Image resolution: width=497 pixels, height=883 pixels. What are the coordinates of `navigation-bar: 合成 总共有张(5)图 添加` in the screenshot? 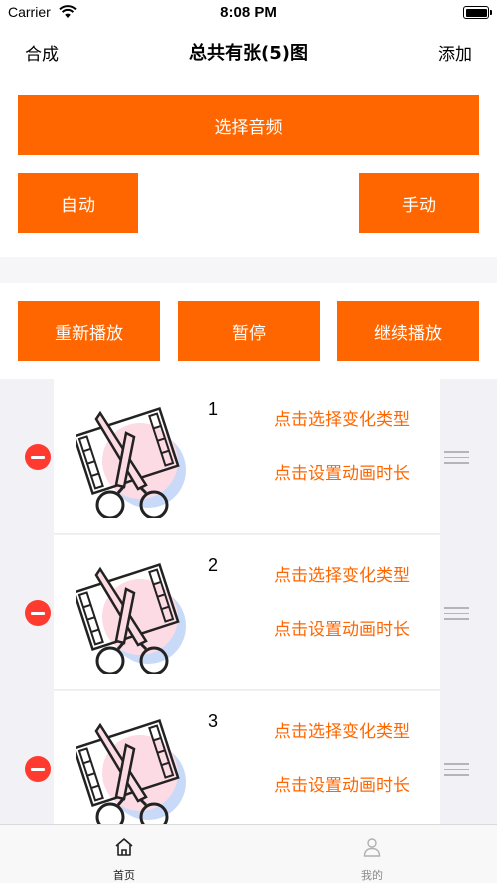 It's located at (248, 51).